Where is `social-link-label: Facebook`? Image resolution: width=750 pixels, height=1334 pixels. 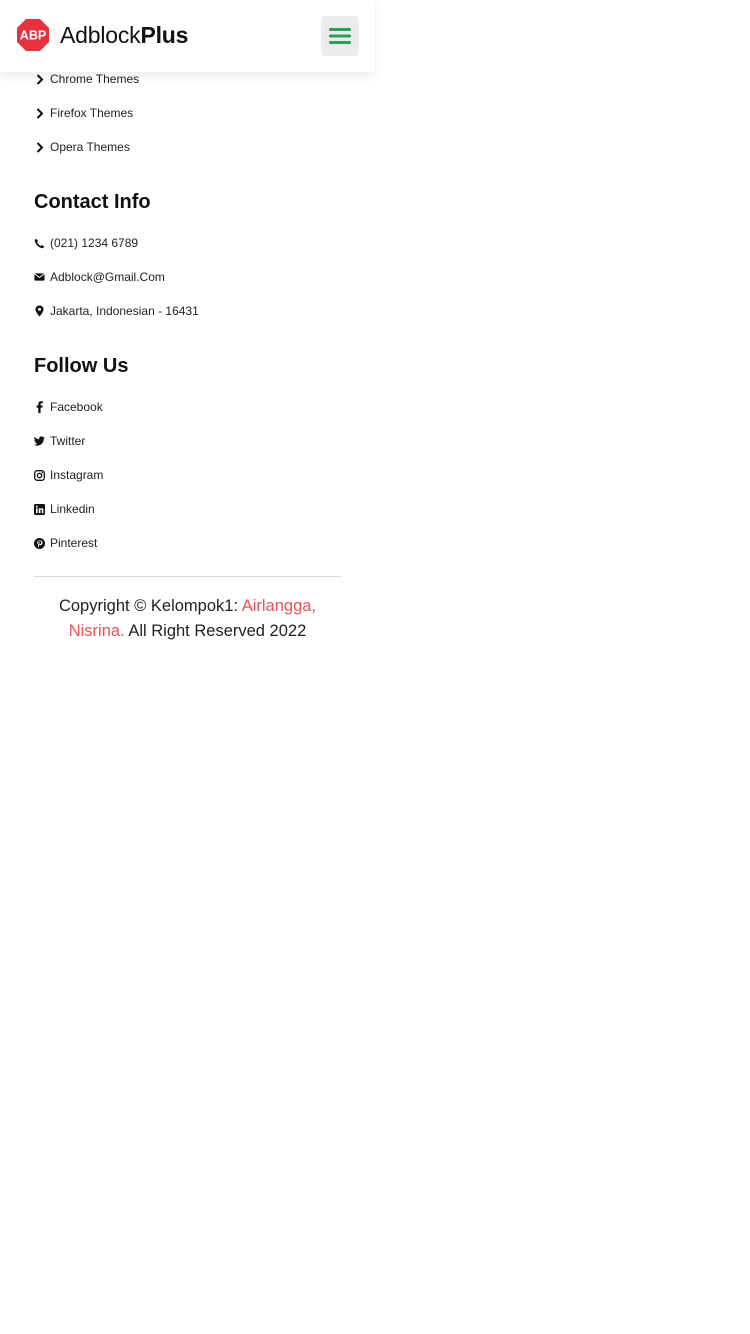 social-link-label: Facebook is located at coordinates (76, 407).